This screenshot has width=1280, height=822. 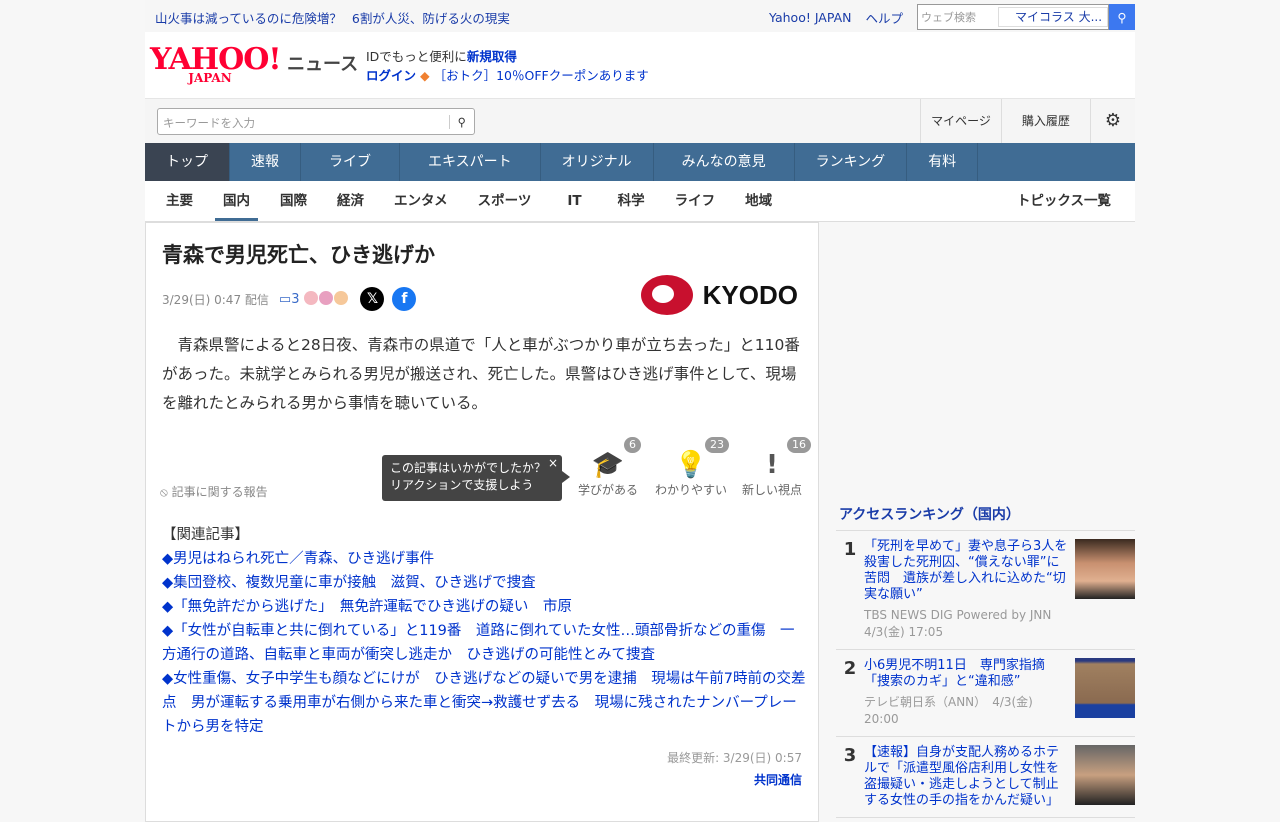 I want to click on nav-opinion: みんなの意見, so click(x=724, y=162).